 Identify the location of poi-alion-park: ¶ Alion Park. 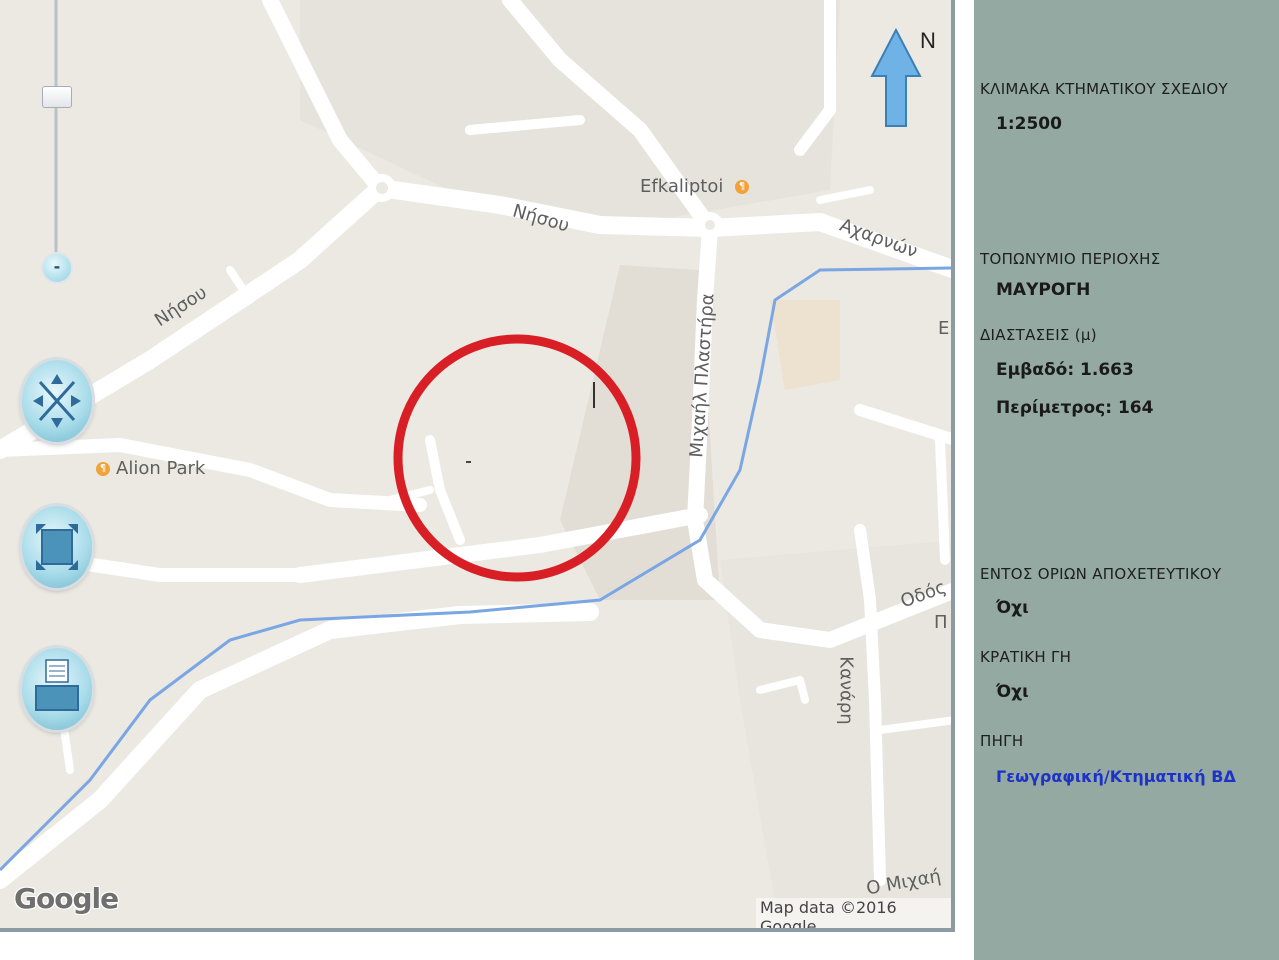
(150, 468).